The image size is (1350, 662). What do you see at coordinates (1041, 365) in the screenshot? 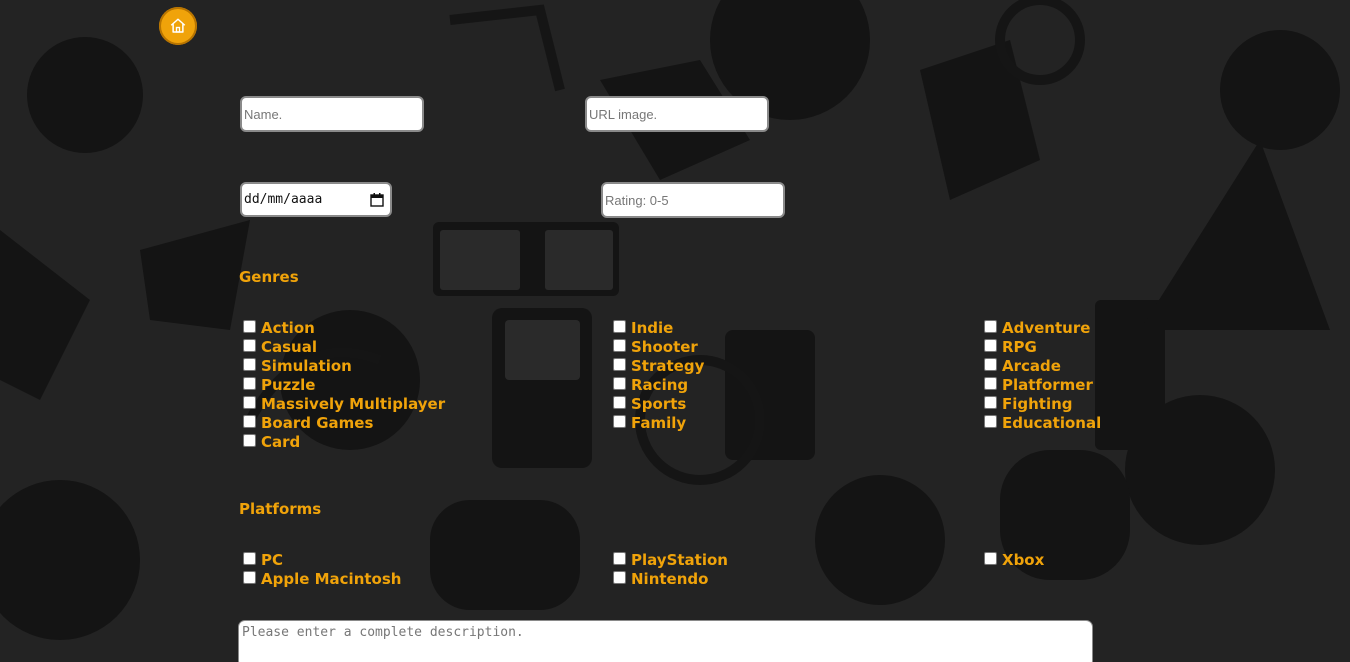
I see `genre-option: Arcade` at bounding box center [1041, 365].